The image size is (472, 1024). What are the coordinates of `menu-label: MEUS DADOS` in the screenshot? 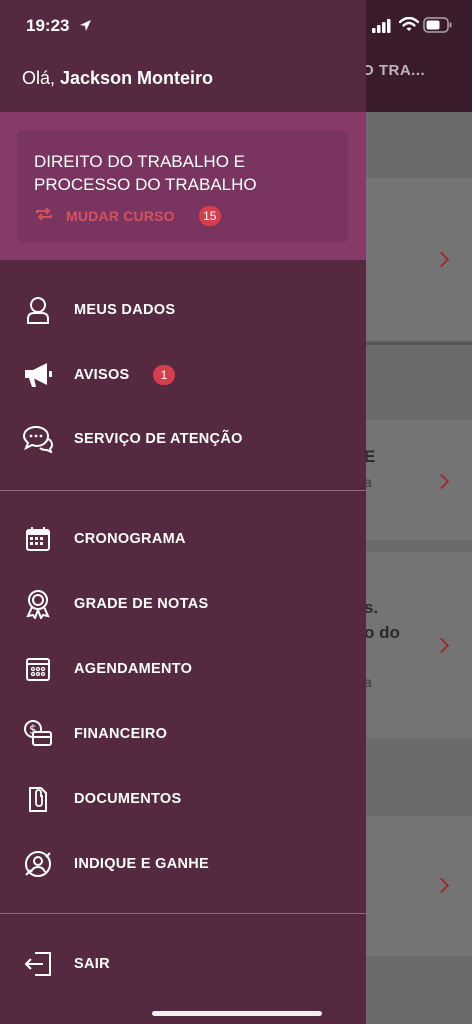 It's located at (125, 310).